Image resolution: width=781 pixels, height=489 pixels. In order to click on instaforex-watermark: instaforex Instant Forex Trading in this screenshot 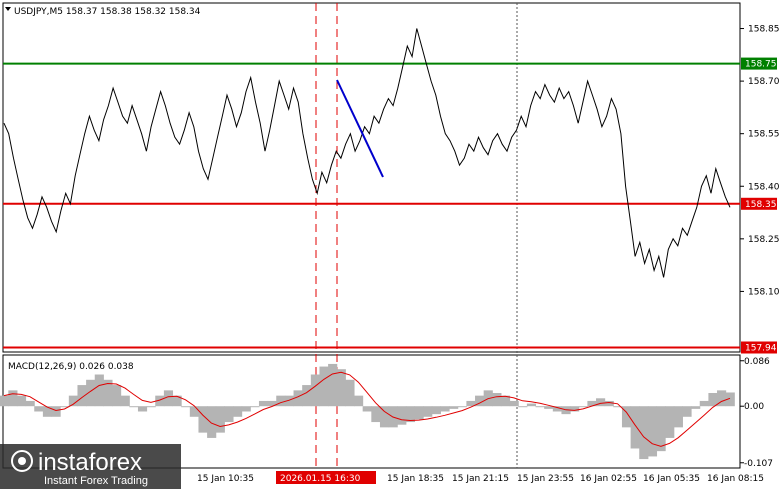, I will do `click(90, 466)`.